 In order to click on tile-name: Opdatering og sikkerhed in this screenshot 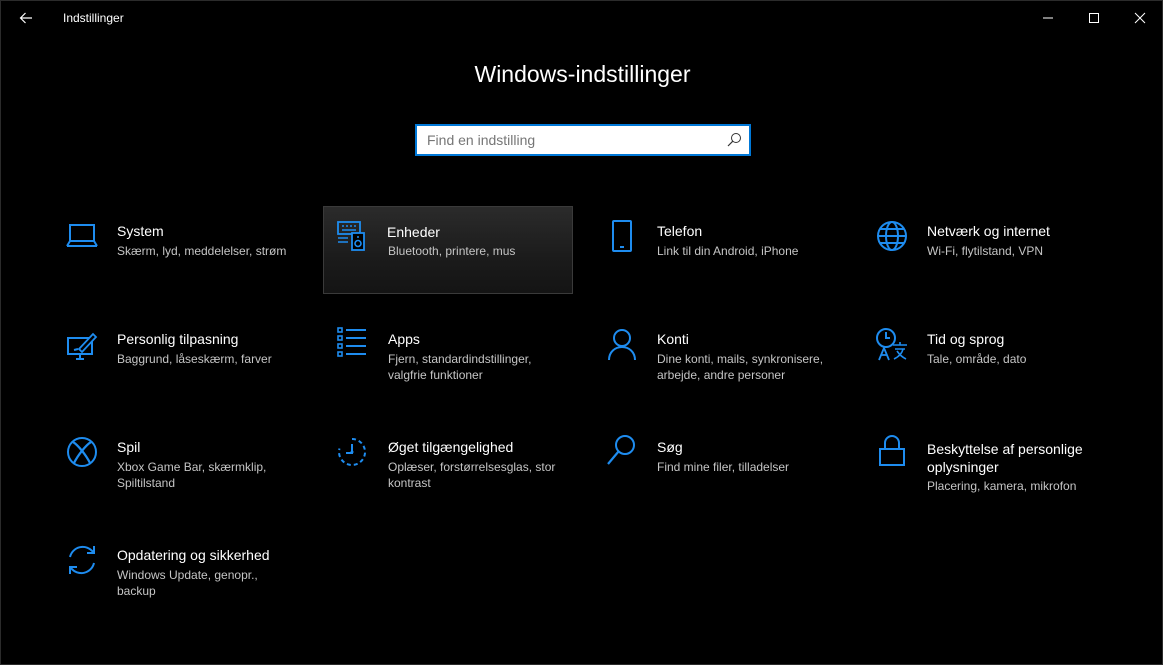, I will do `click(193, 555)`.